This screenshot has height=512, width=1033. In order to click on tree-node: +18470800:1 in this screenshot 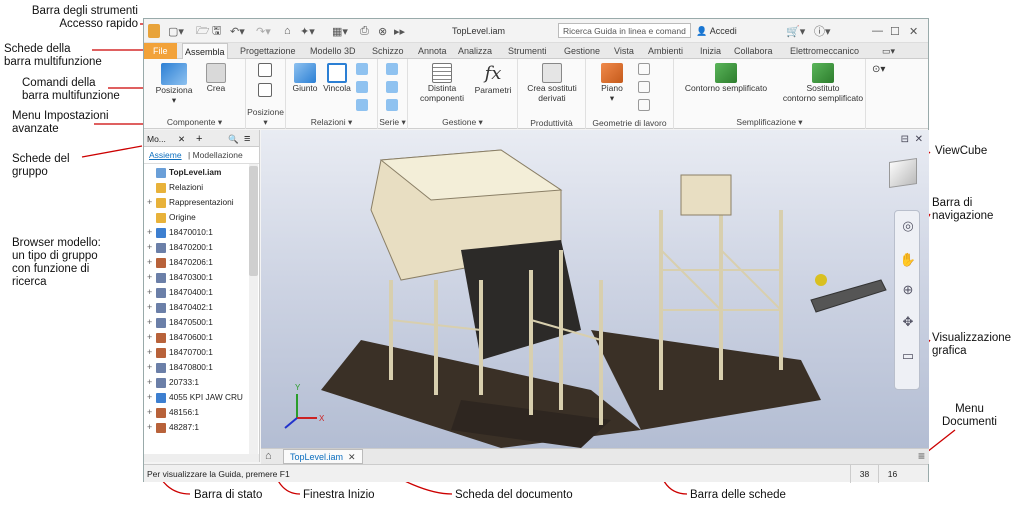, I will do `click(180, 367)`.